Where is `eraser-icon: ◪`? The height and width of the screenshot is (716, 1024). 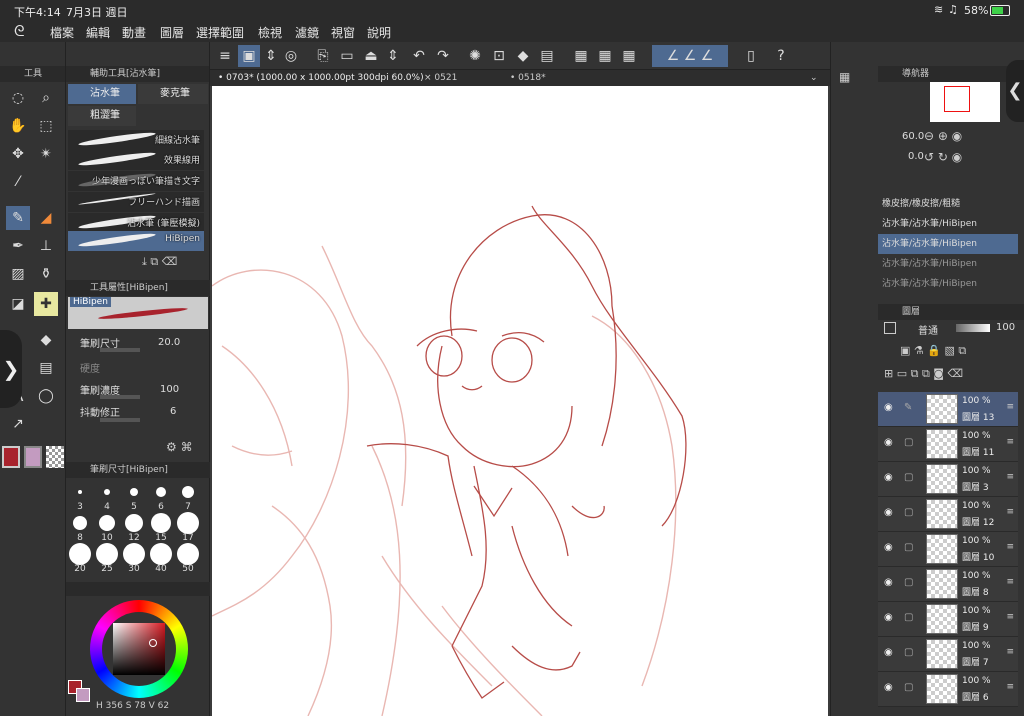
eraser-icon: ◪ is located at coordinates (18, 304).